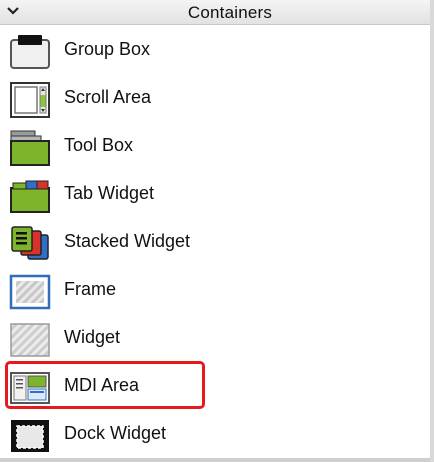 Image resolution: width=434 pixels, height=462 pixels. What do you see at coordinates (30, 340) in the screenshot?
I see `widget-icon` at bounding box center [30, 340].